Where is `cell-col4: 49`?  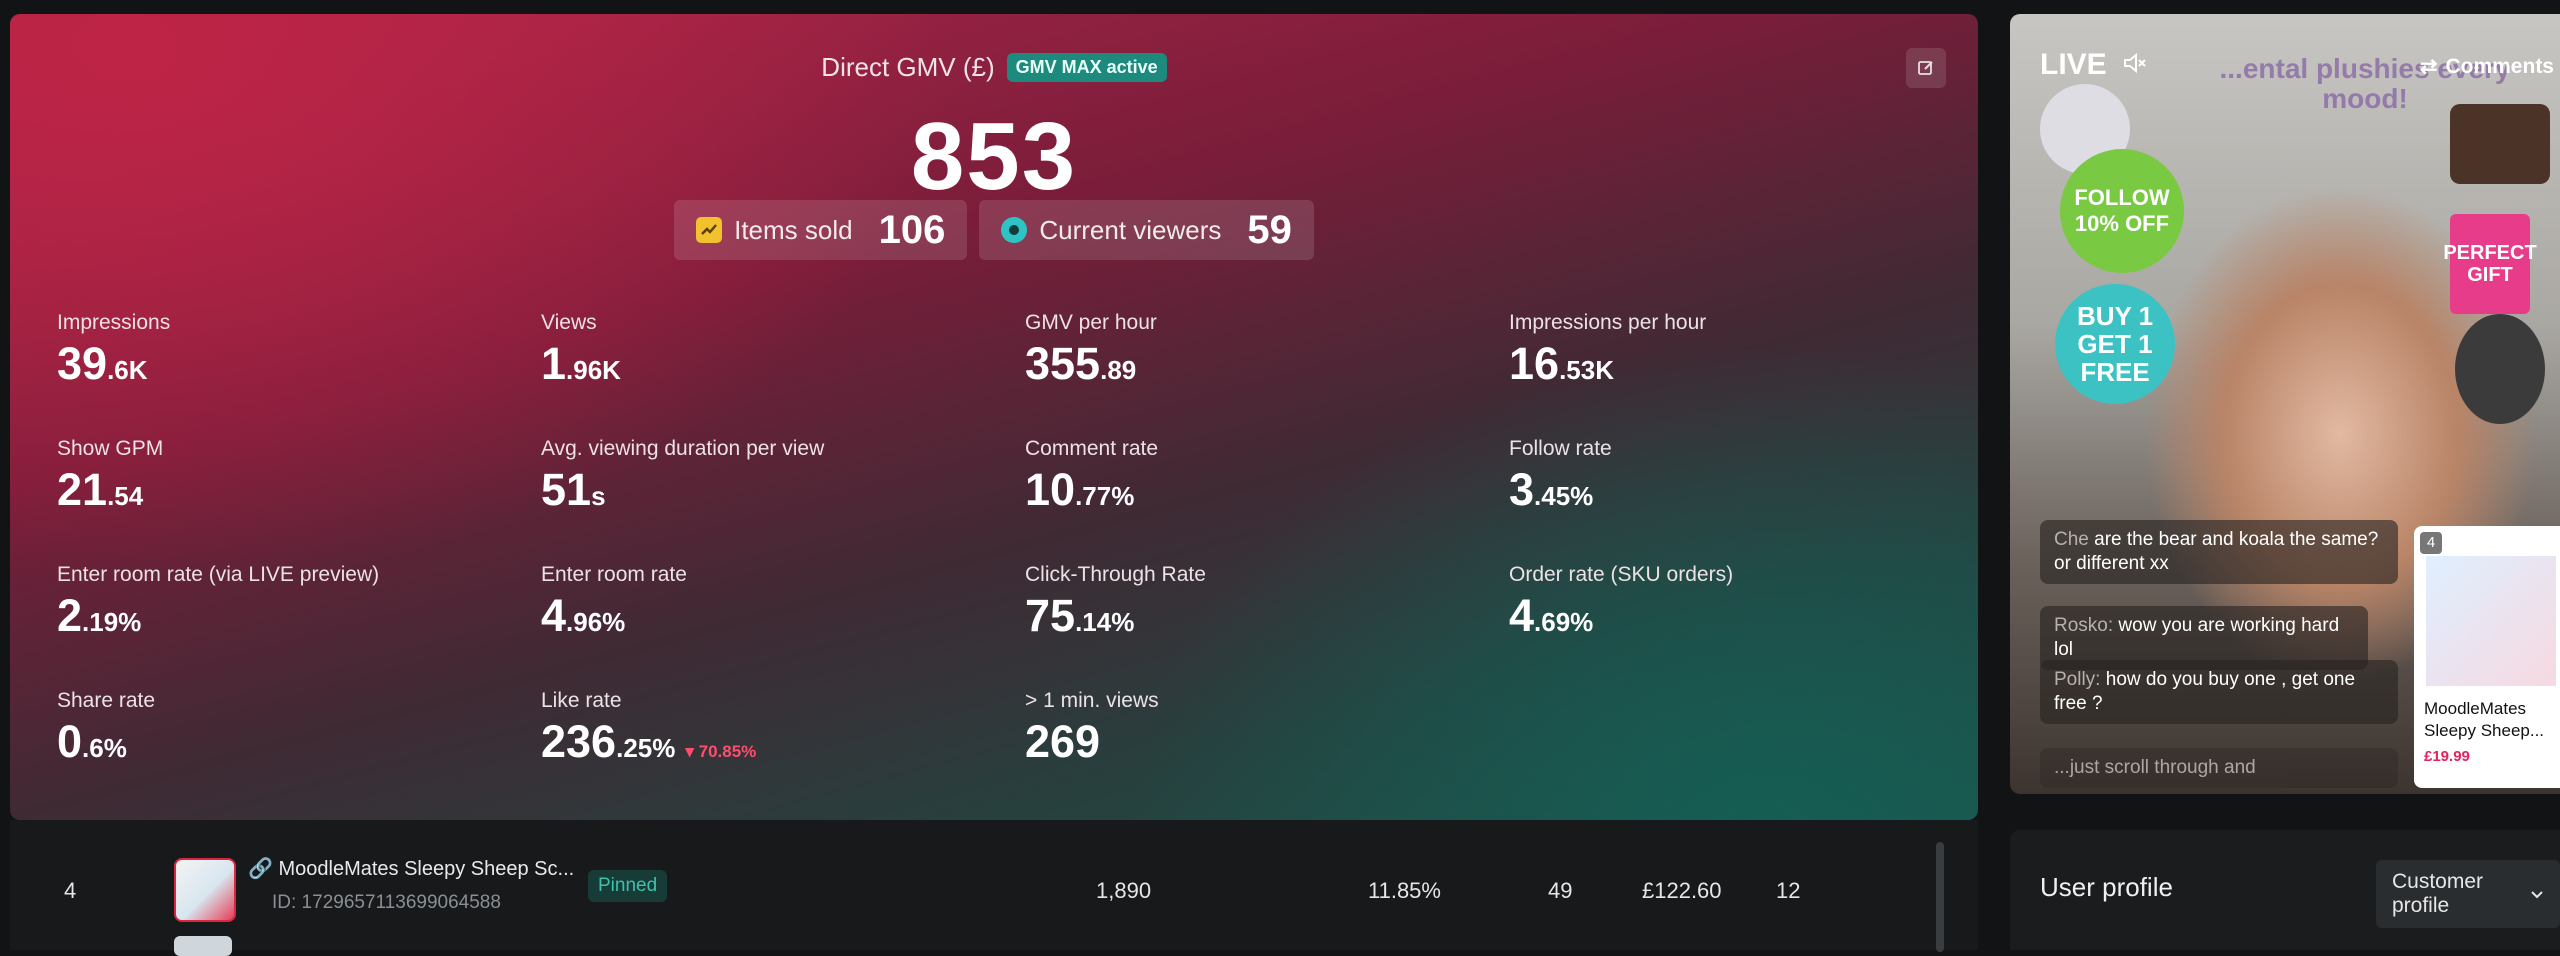
cell-col4: 49 is located at coordinates (1560, 890).